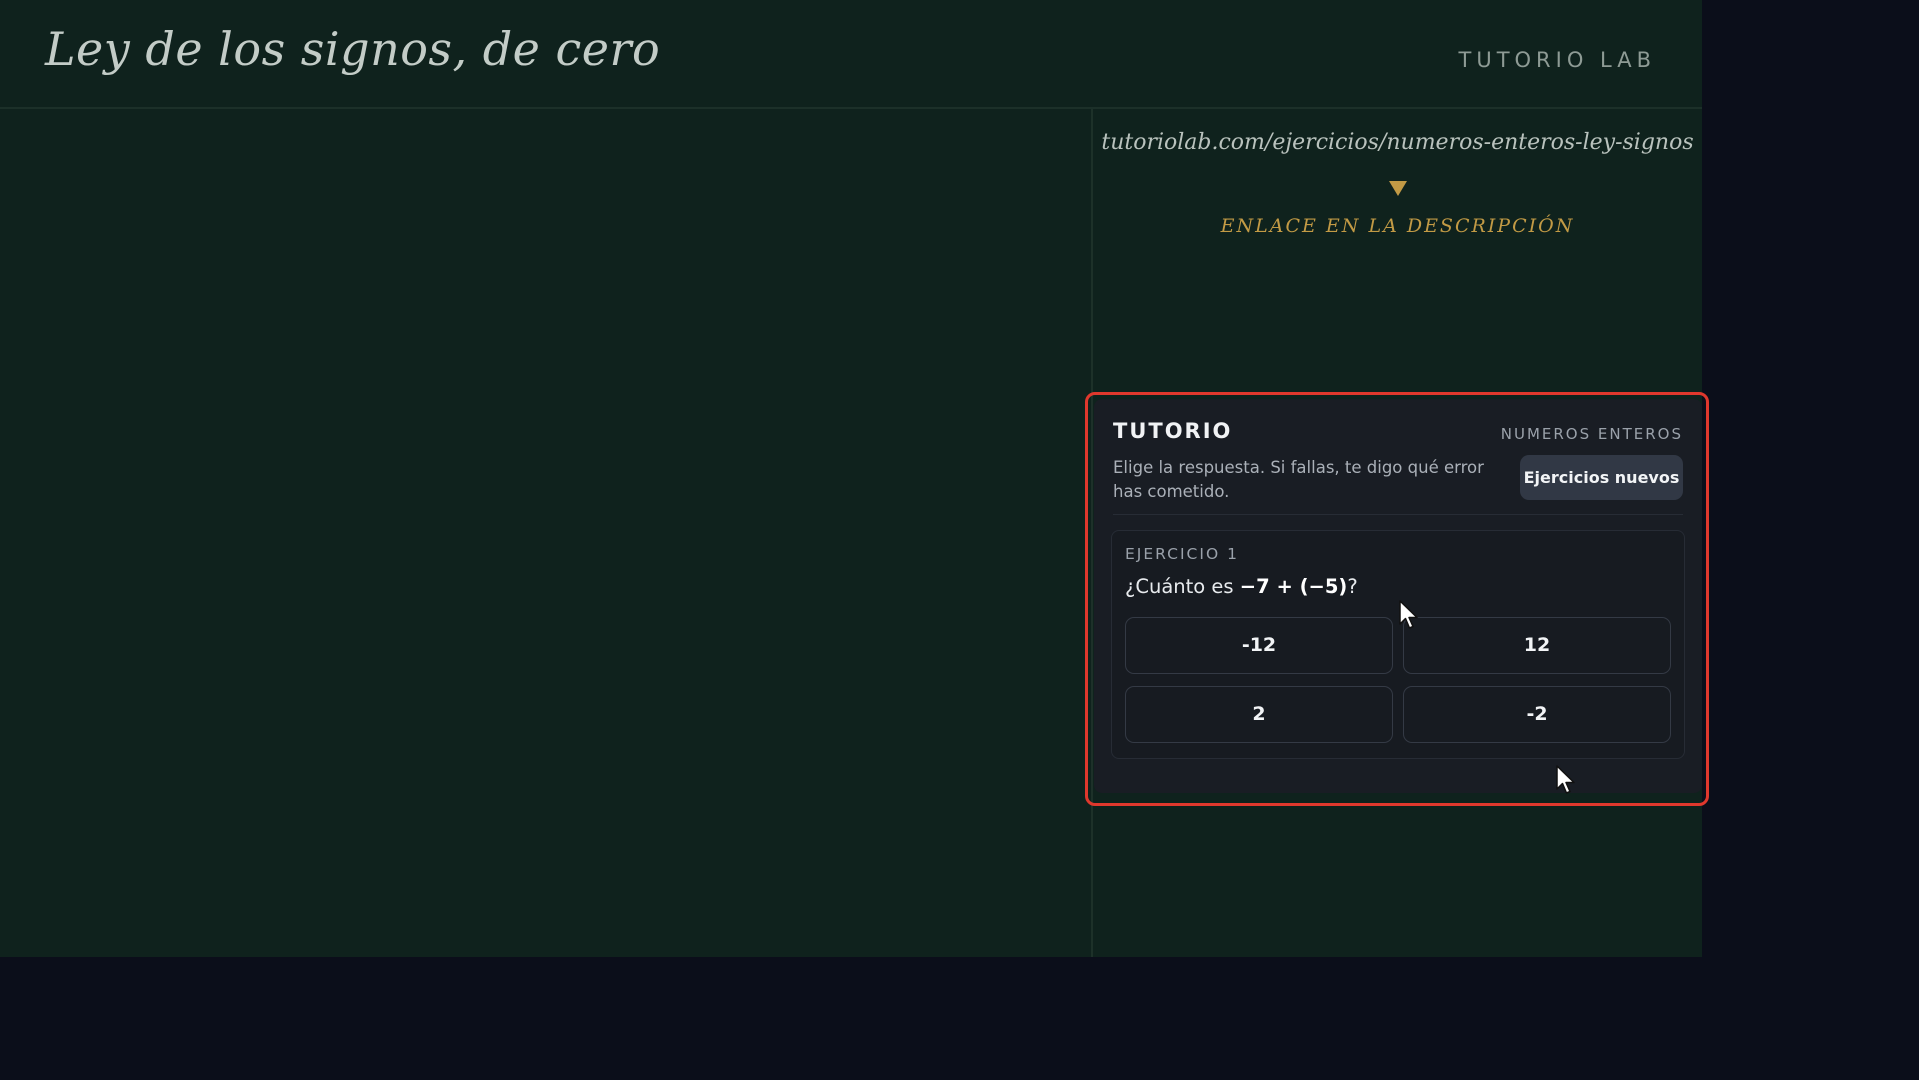 The width and height of the screenshot is (1919, 1080). I want to click on answer-option: -12, so click(1259, 645).